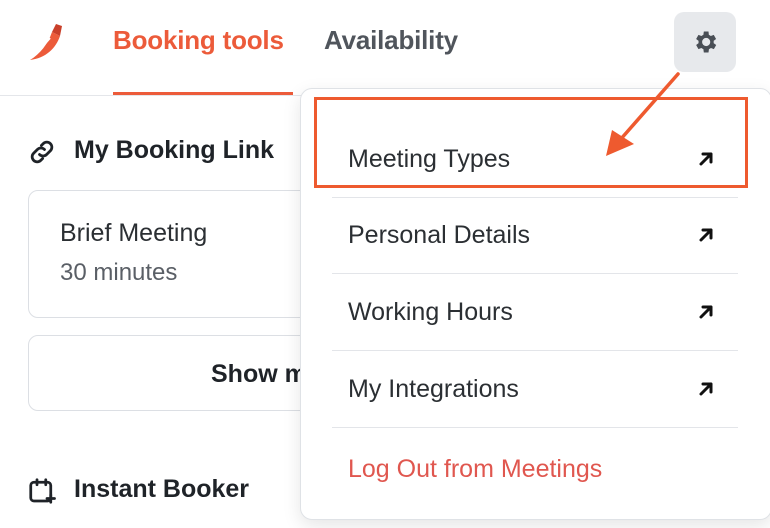  I want to click on active-tab-indicator, so click(203, 93).